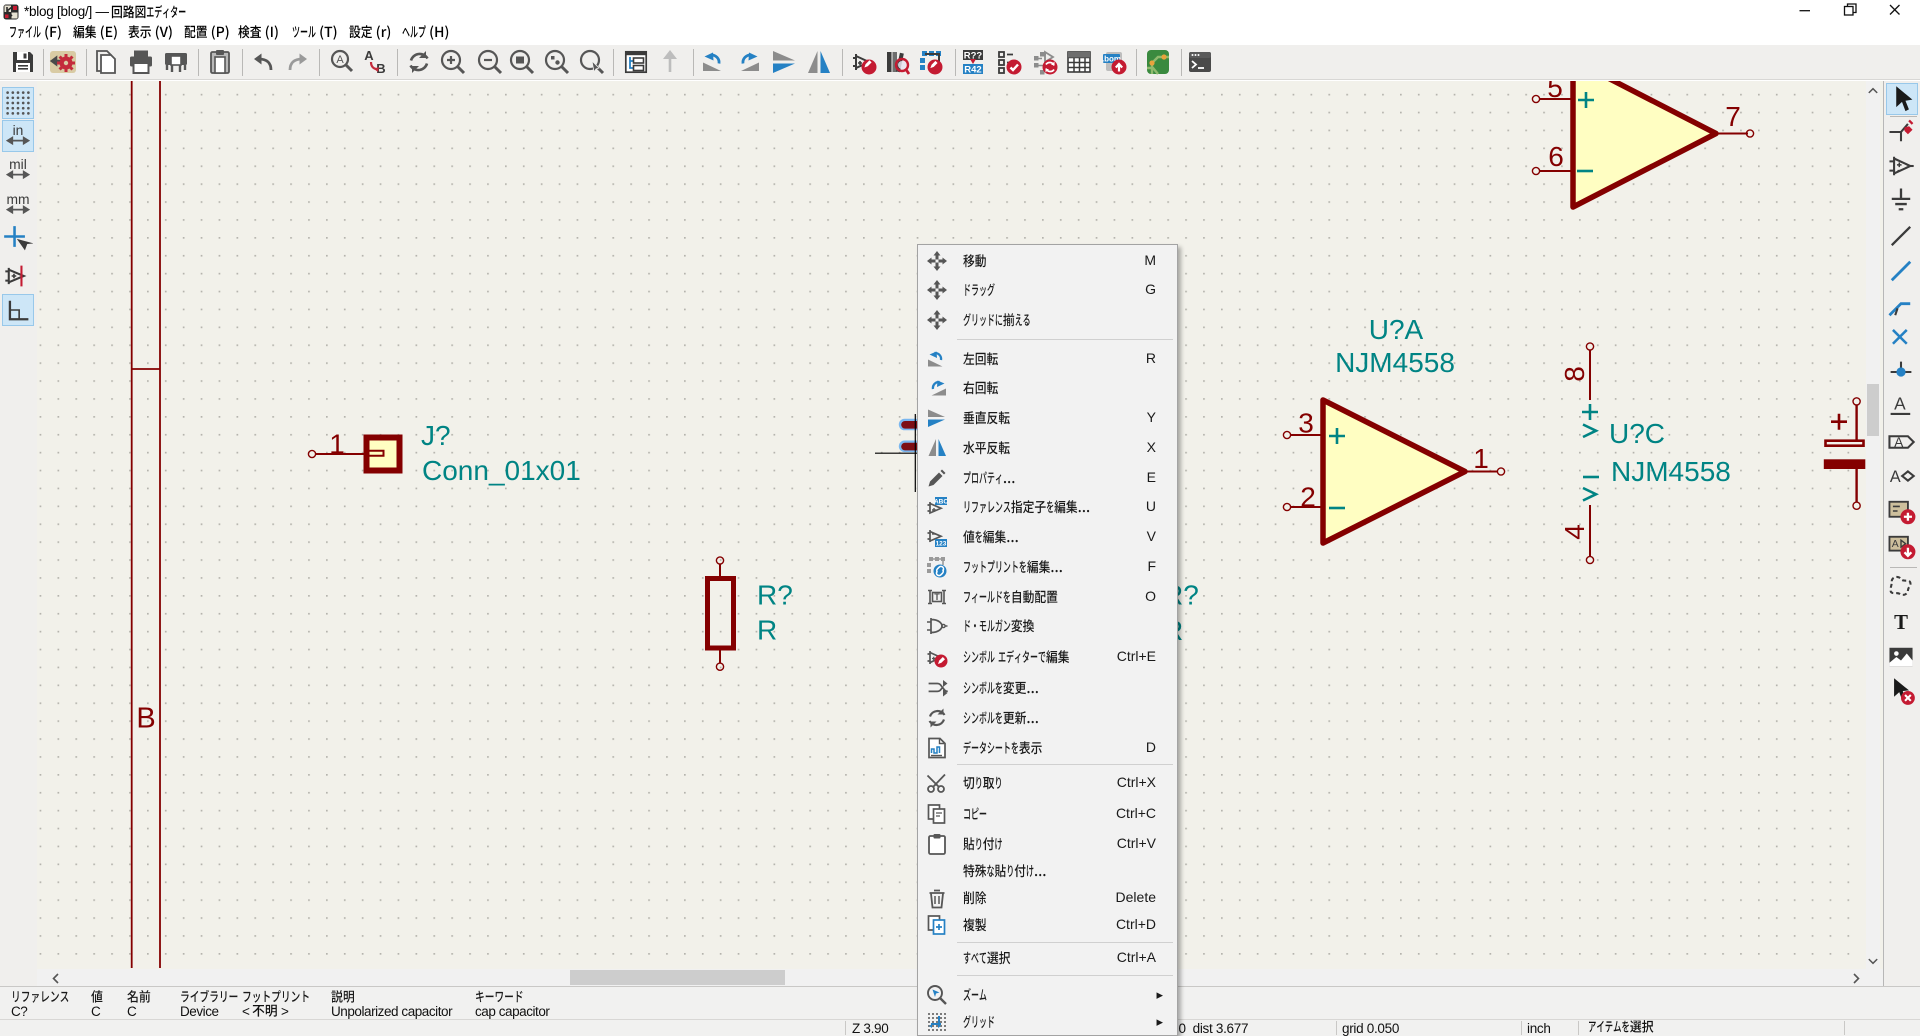 This screenshot has height=1036, width=1920. I want to click on svg-text: 3, so click(1306, 423).